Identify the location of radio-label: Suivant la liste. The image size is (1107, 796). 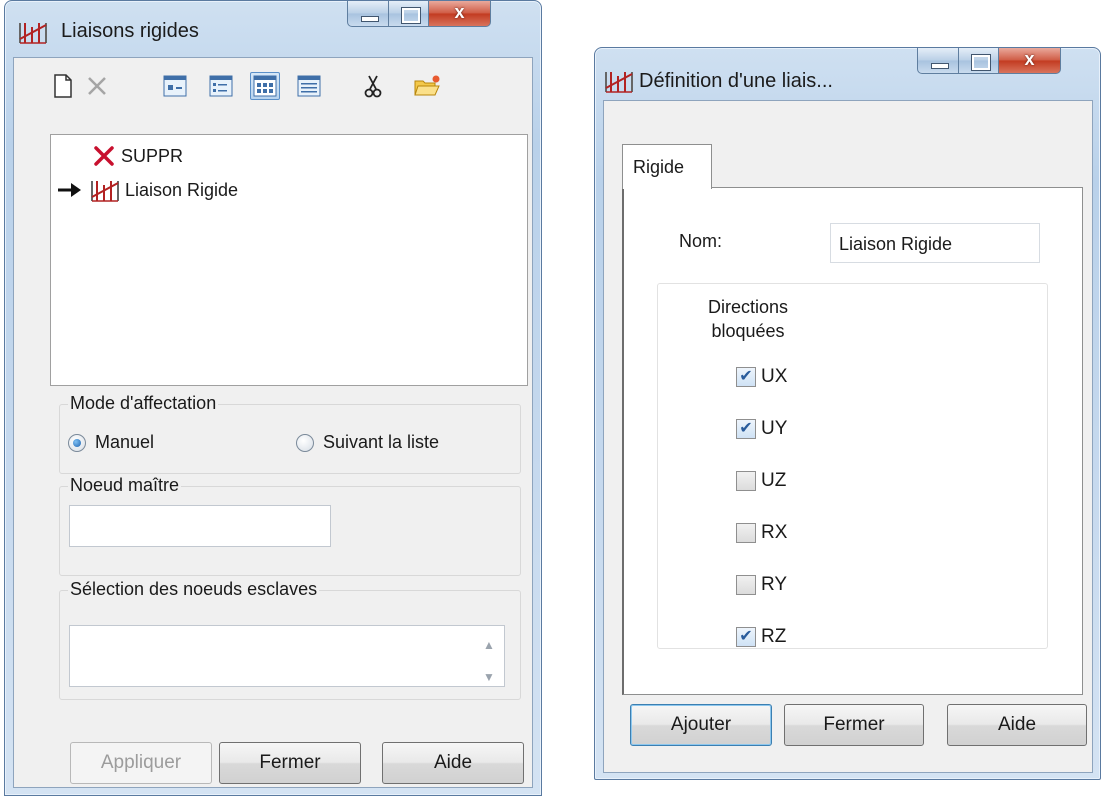
(381, 442).